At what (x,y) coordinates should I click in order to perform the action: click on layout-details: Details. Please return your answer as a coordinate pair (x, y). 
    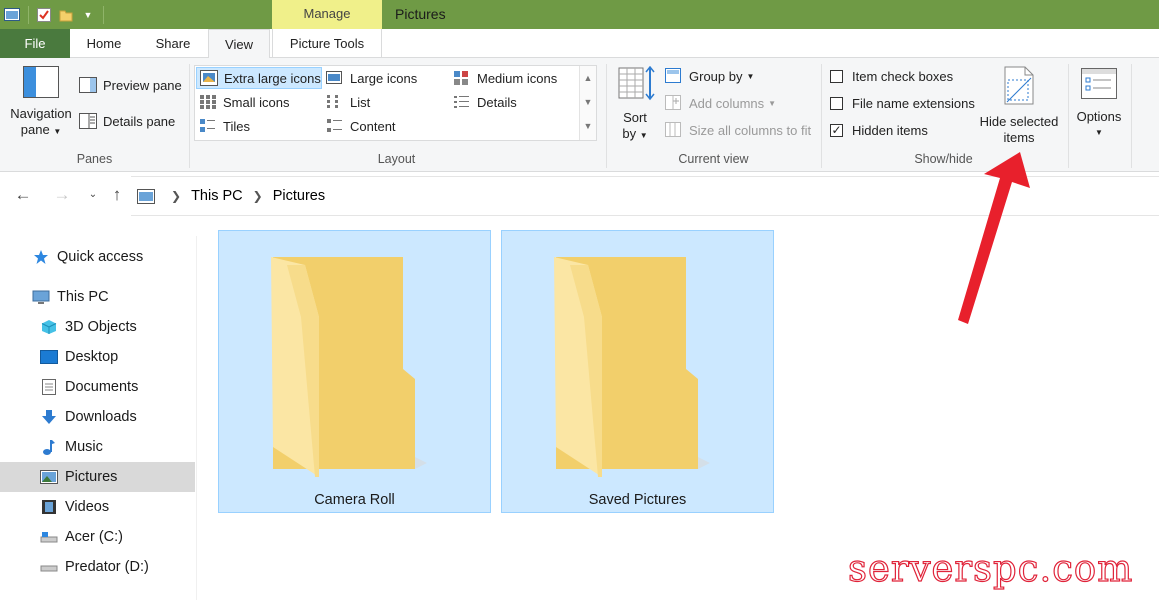
    Looking at the image, I should click on (485, 102).